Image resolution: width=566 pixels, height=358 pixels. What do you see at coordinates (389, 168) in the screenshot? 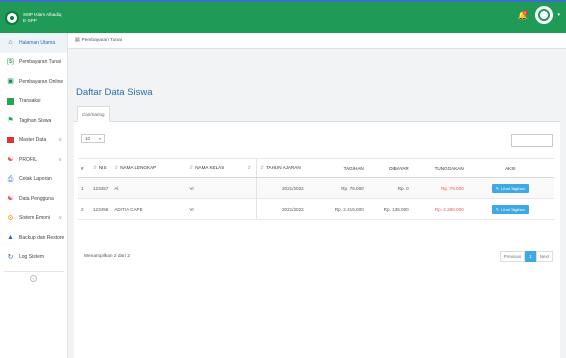
I see `col-dibayar: DIBAYAR` at bounding box center [389, 168].